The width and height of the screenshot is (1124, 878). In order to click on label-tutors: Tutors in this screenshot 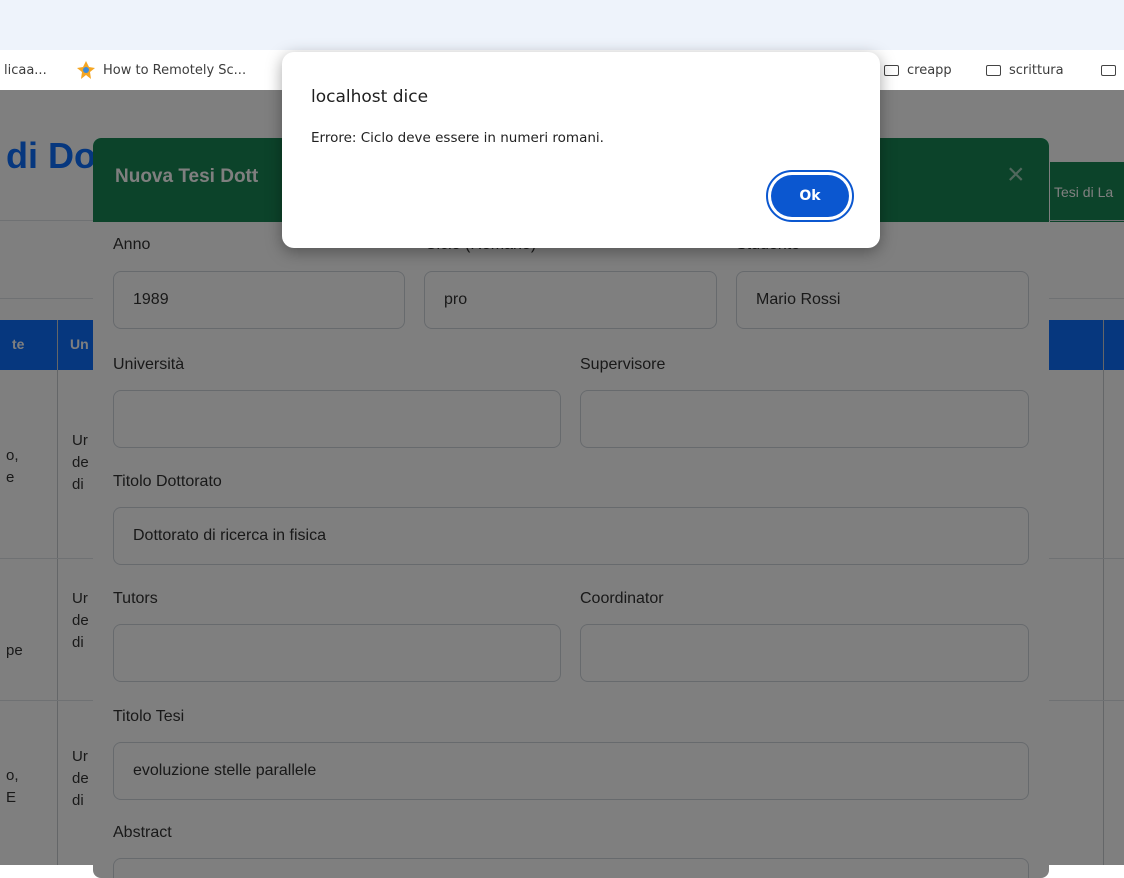, I will do `click(135, 598)`.